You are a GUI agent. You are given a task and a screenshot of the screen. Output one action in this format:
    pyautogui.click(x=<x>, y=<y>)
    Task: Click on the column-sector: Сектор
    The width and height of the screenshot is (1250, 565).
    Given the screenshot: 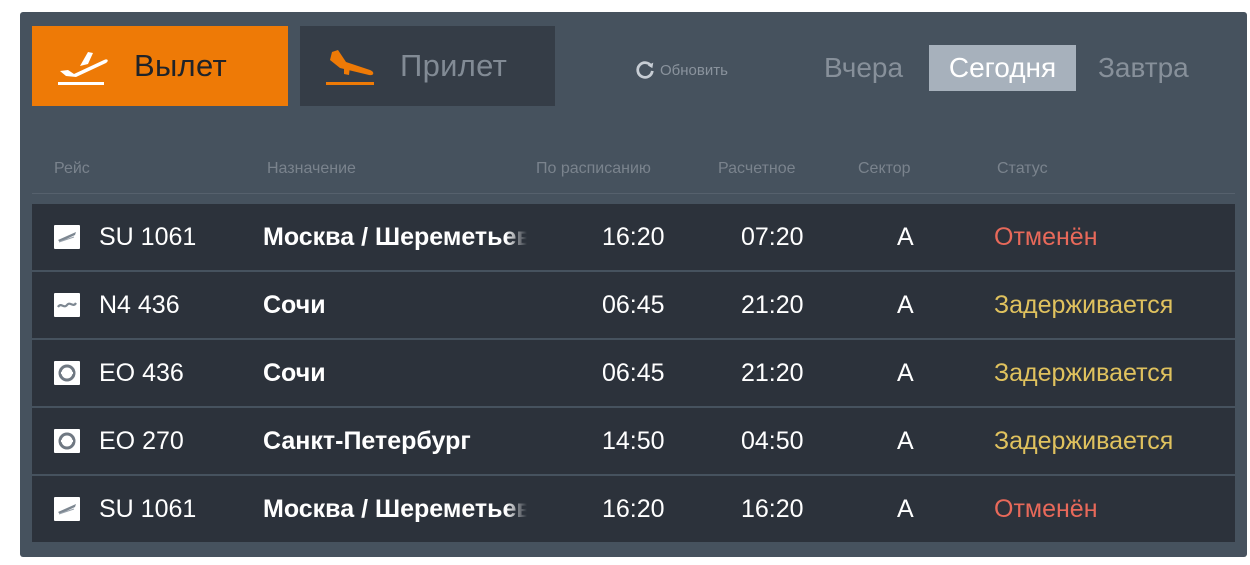 What is the action you would take?
    pyautogui.click(x=884, y=168)
    